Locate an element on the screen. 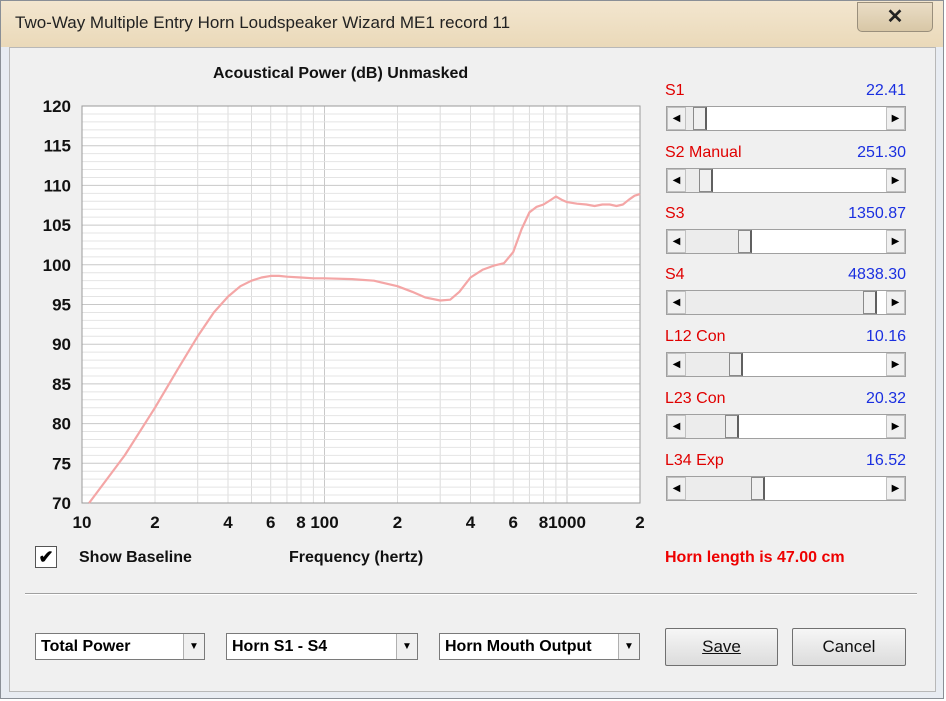 Image resolution: width=946 pixels, height=701 pixels. slider-label: S2 Manual is located at coordinates (703, 152).